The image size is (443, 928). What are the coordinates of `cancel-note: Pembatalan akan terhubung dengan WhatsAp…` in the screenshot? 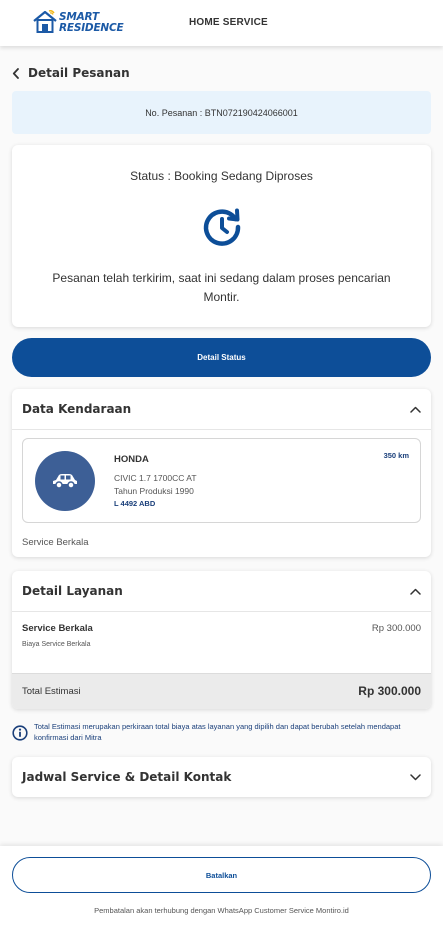 It's located at (221, 910).